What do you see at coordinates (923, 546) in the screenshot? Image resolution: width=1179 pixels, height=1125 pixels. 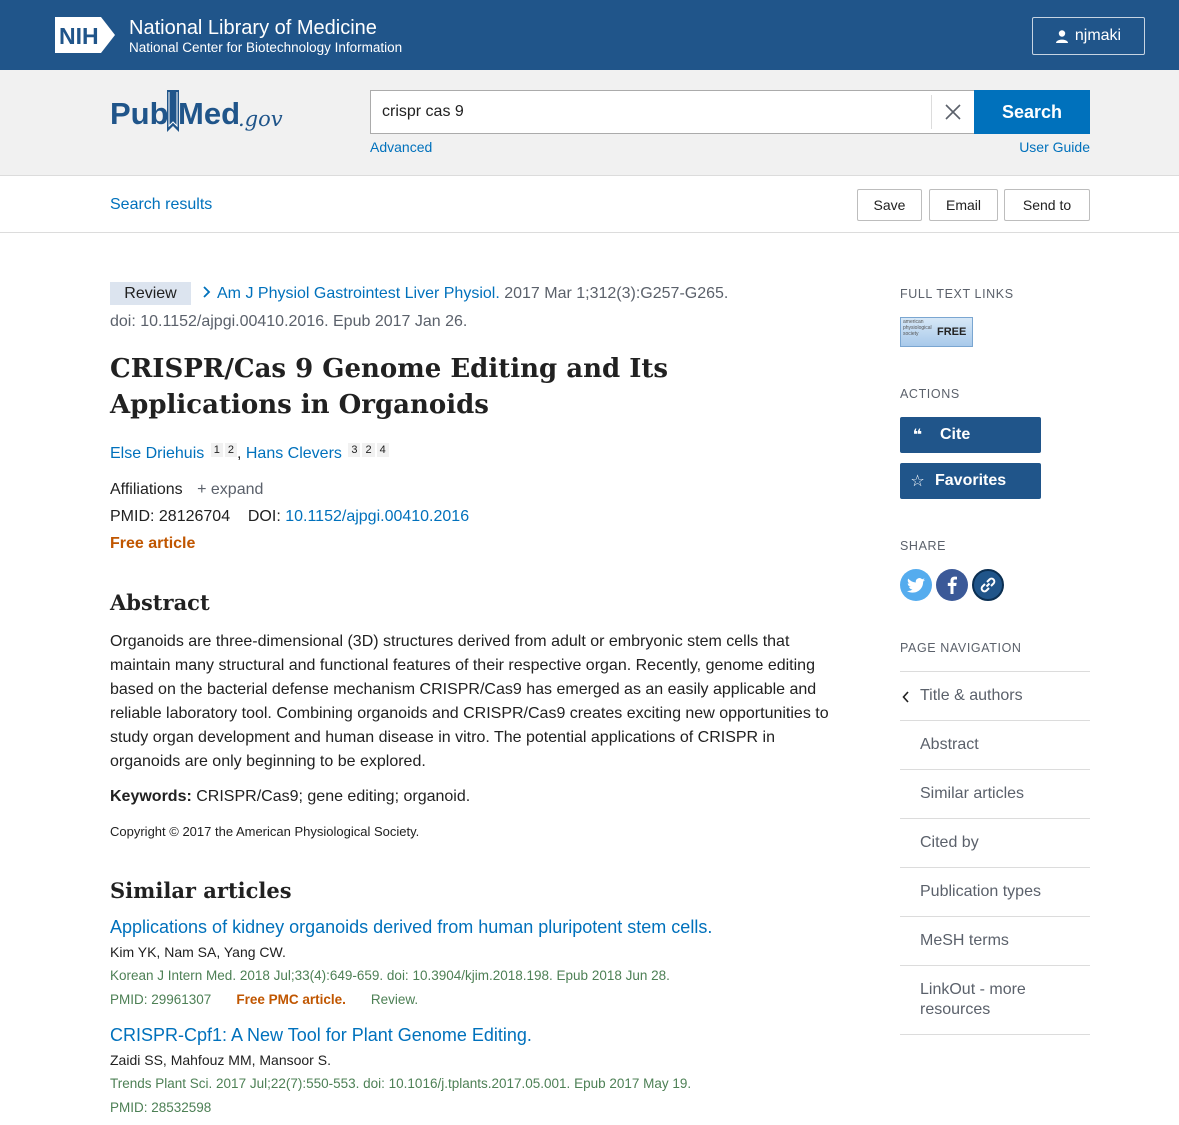 I see `share-label: Share` at bounding box center [923, 546].